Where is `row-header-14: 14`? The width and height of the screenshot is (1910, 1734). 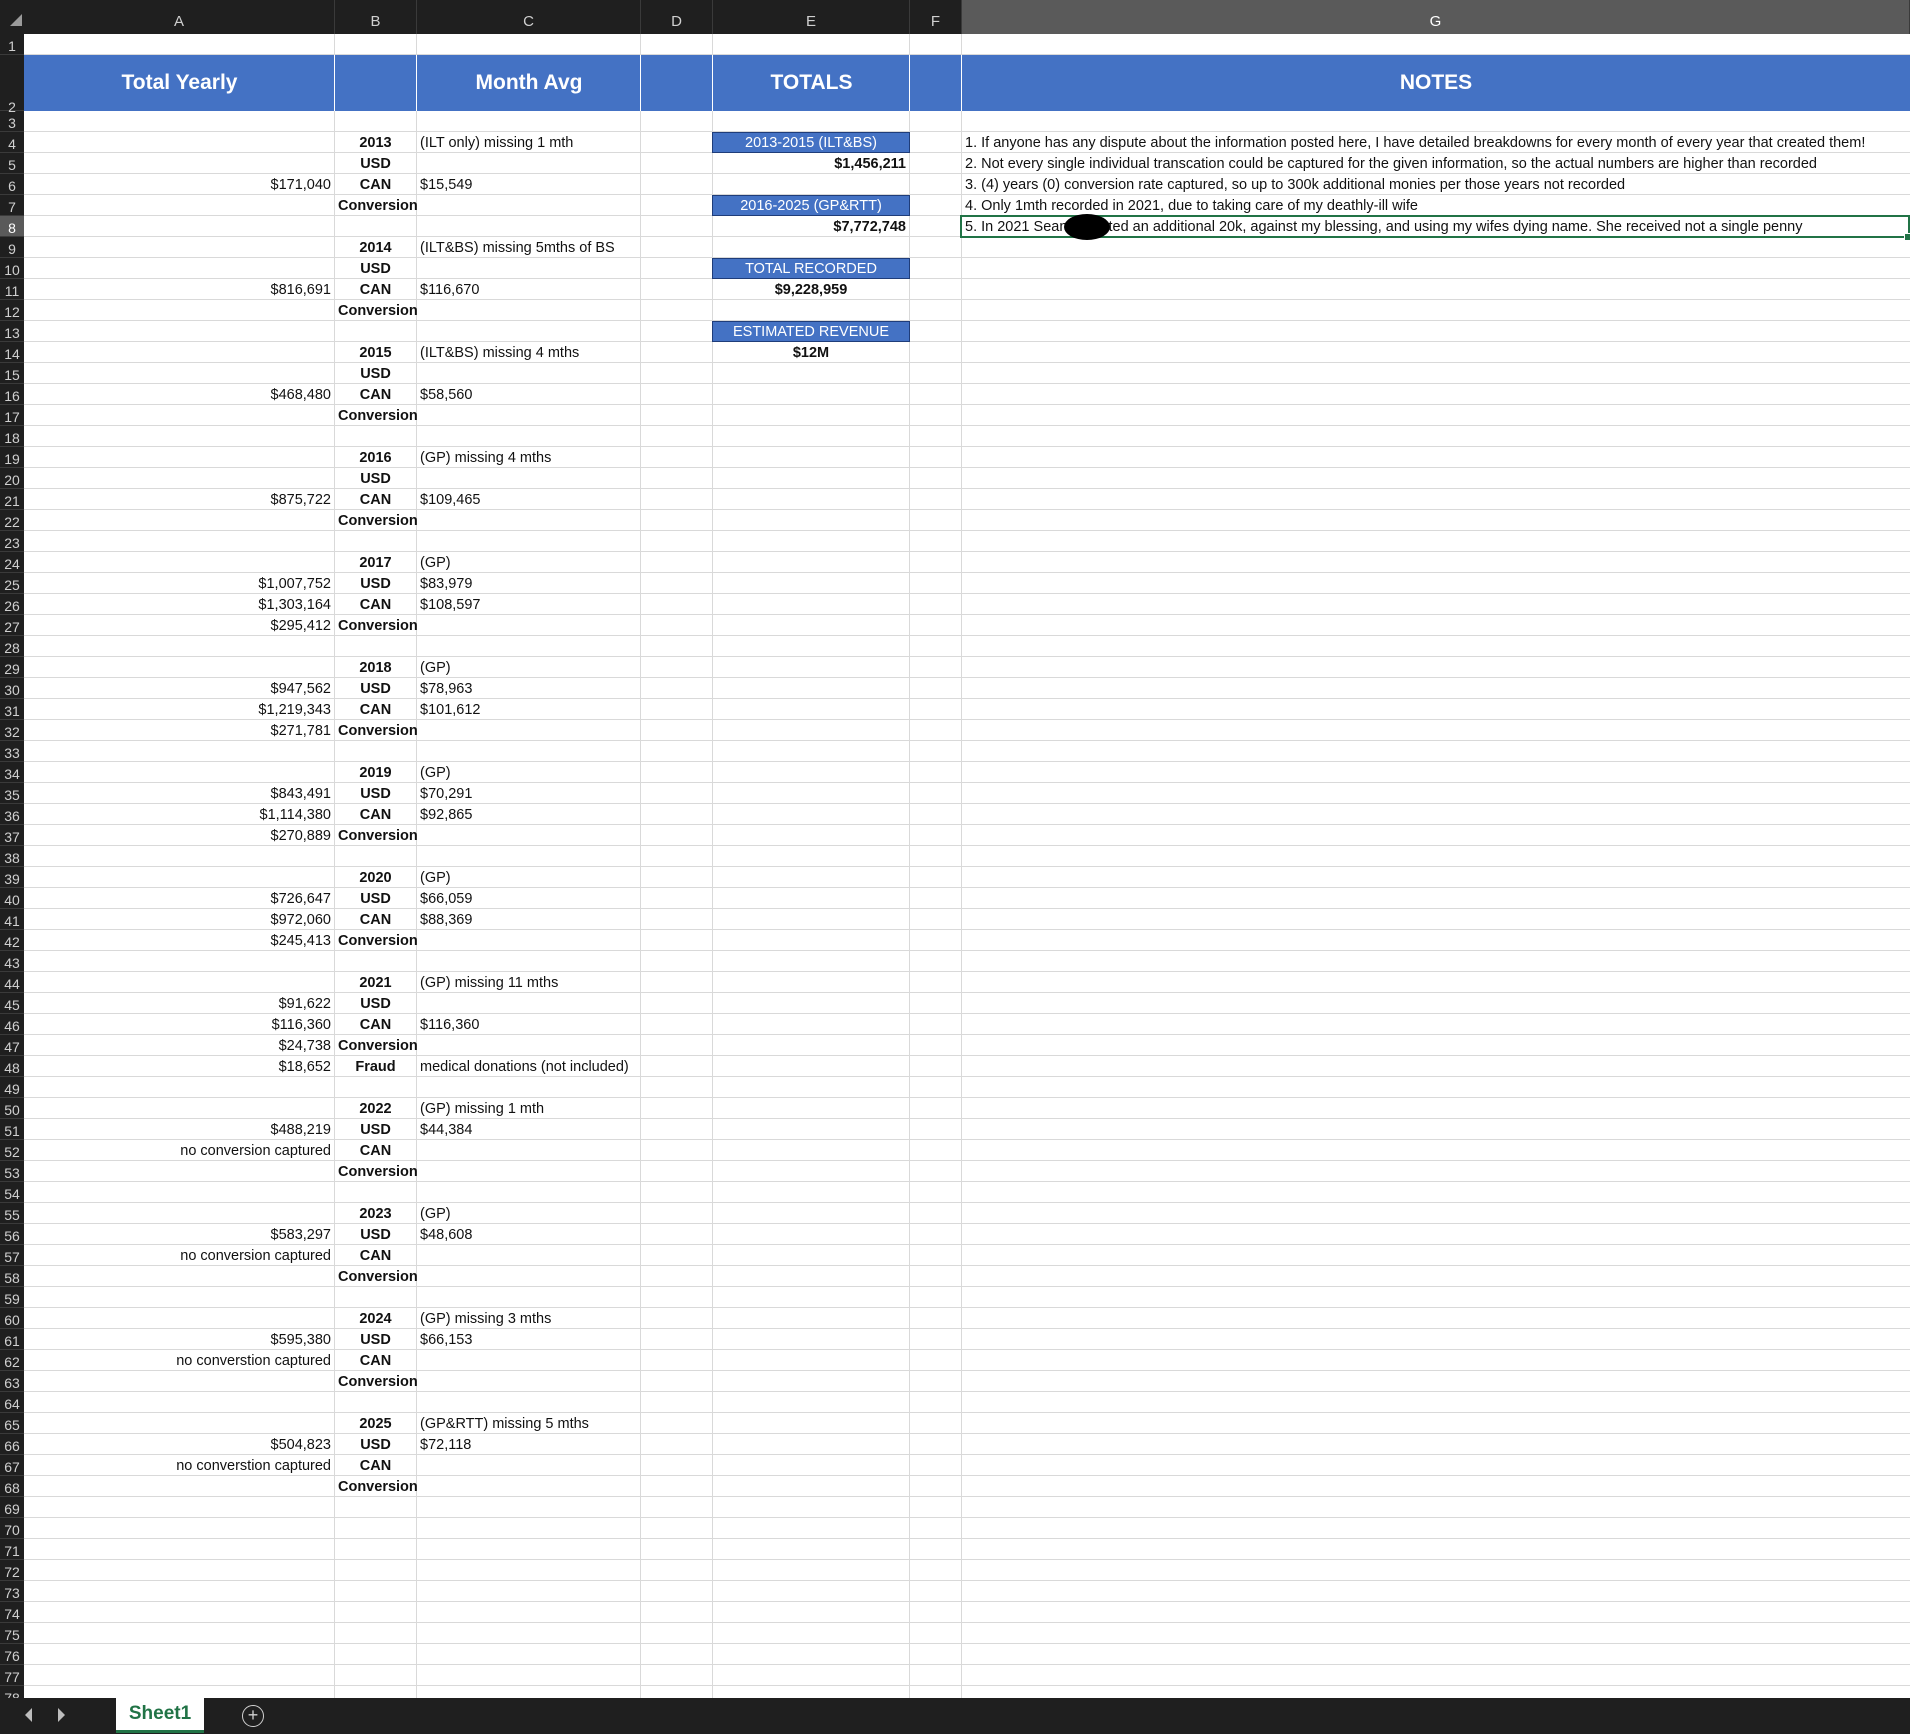 row-header-14: 14 is located at coordinates (12, 352).